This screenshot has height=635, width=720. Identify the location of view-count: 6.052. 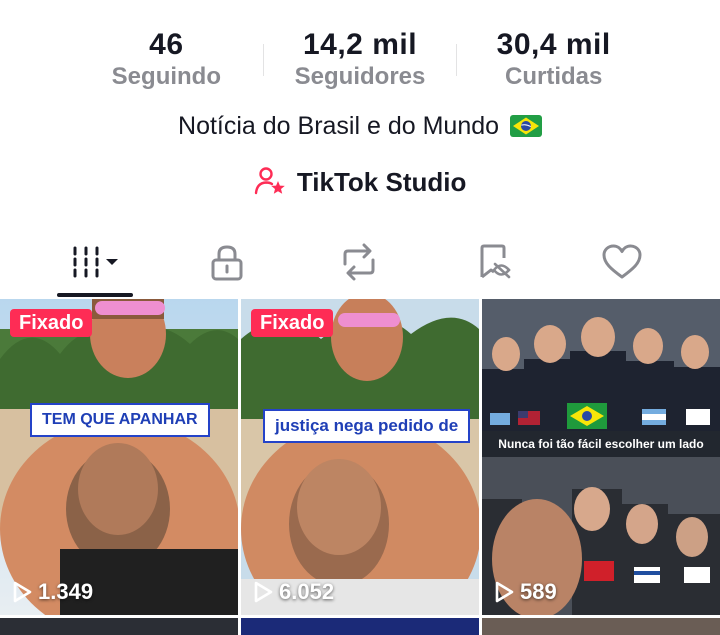
(293, 592).